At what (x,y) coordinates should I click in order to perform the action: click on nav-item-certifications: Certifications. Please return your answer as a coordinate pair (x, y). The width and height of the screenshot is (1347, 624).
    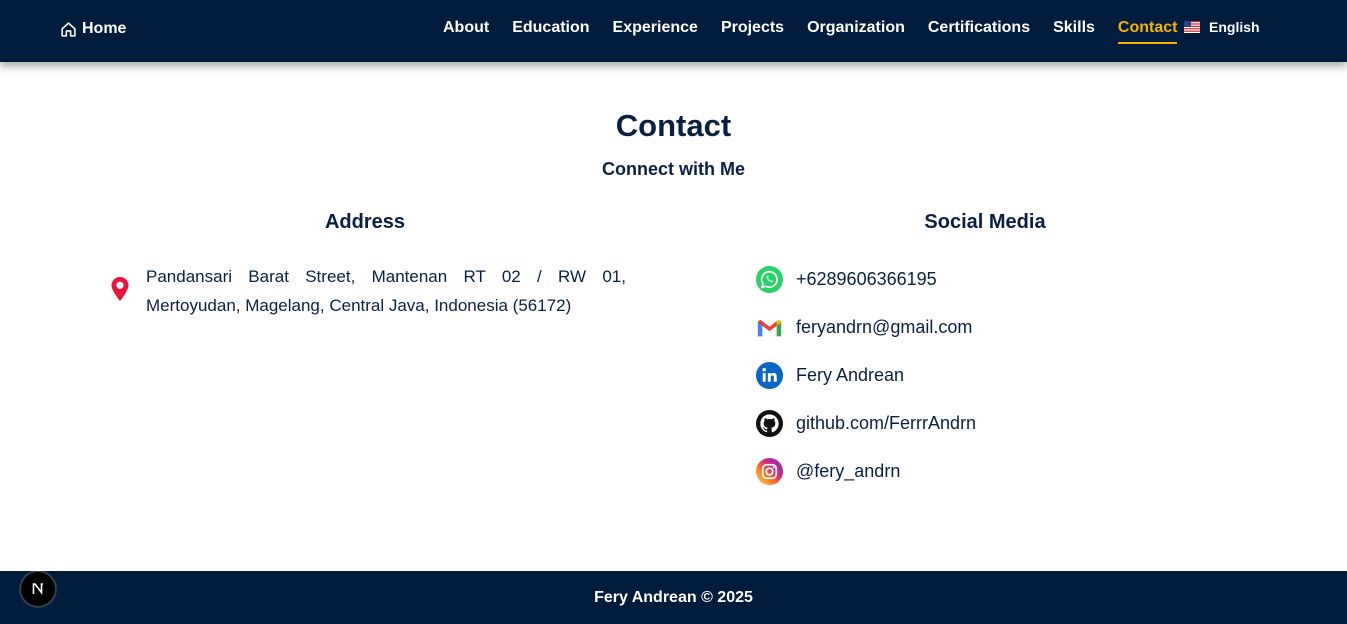
    Looking at the image, I should click on (979, 30).